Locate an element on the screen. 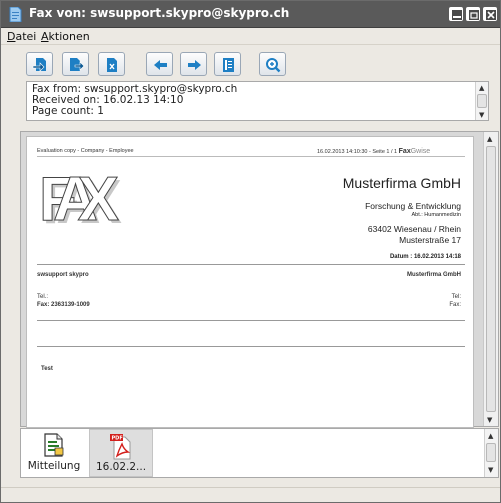  recipient-name: Musterfirma GmbH is located at coordinates (433, 275).